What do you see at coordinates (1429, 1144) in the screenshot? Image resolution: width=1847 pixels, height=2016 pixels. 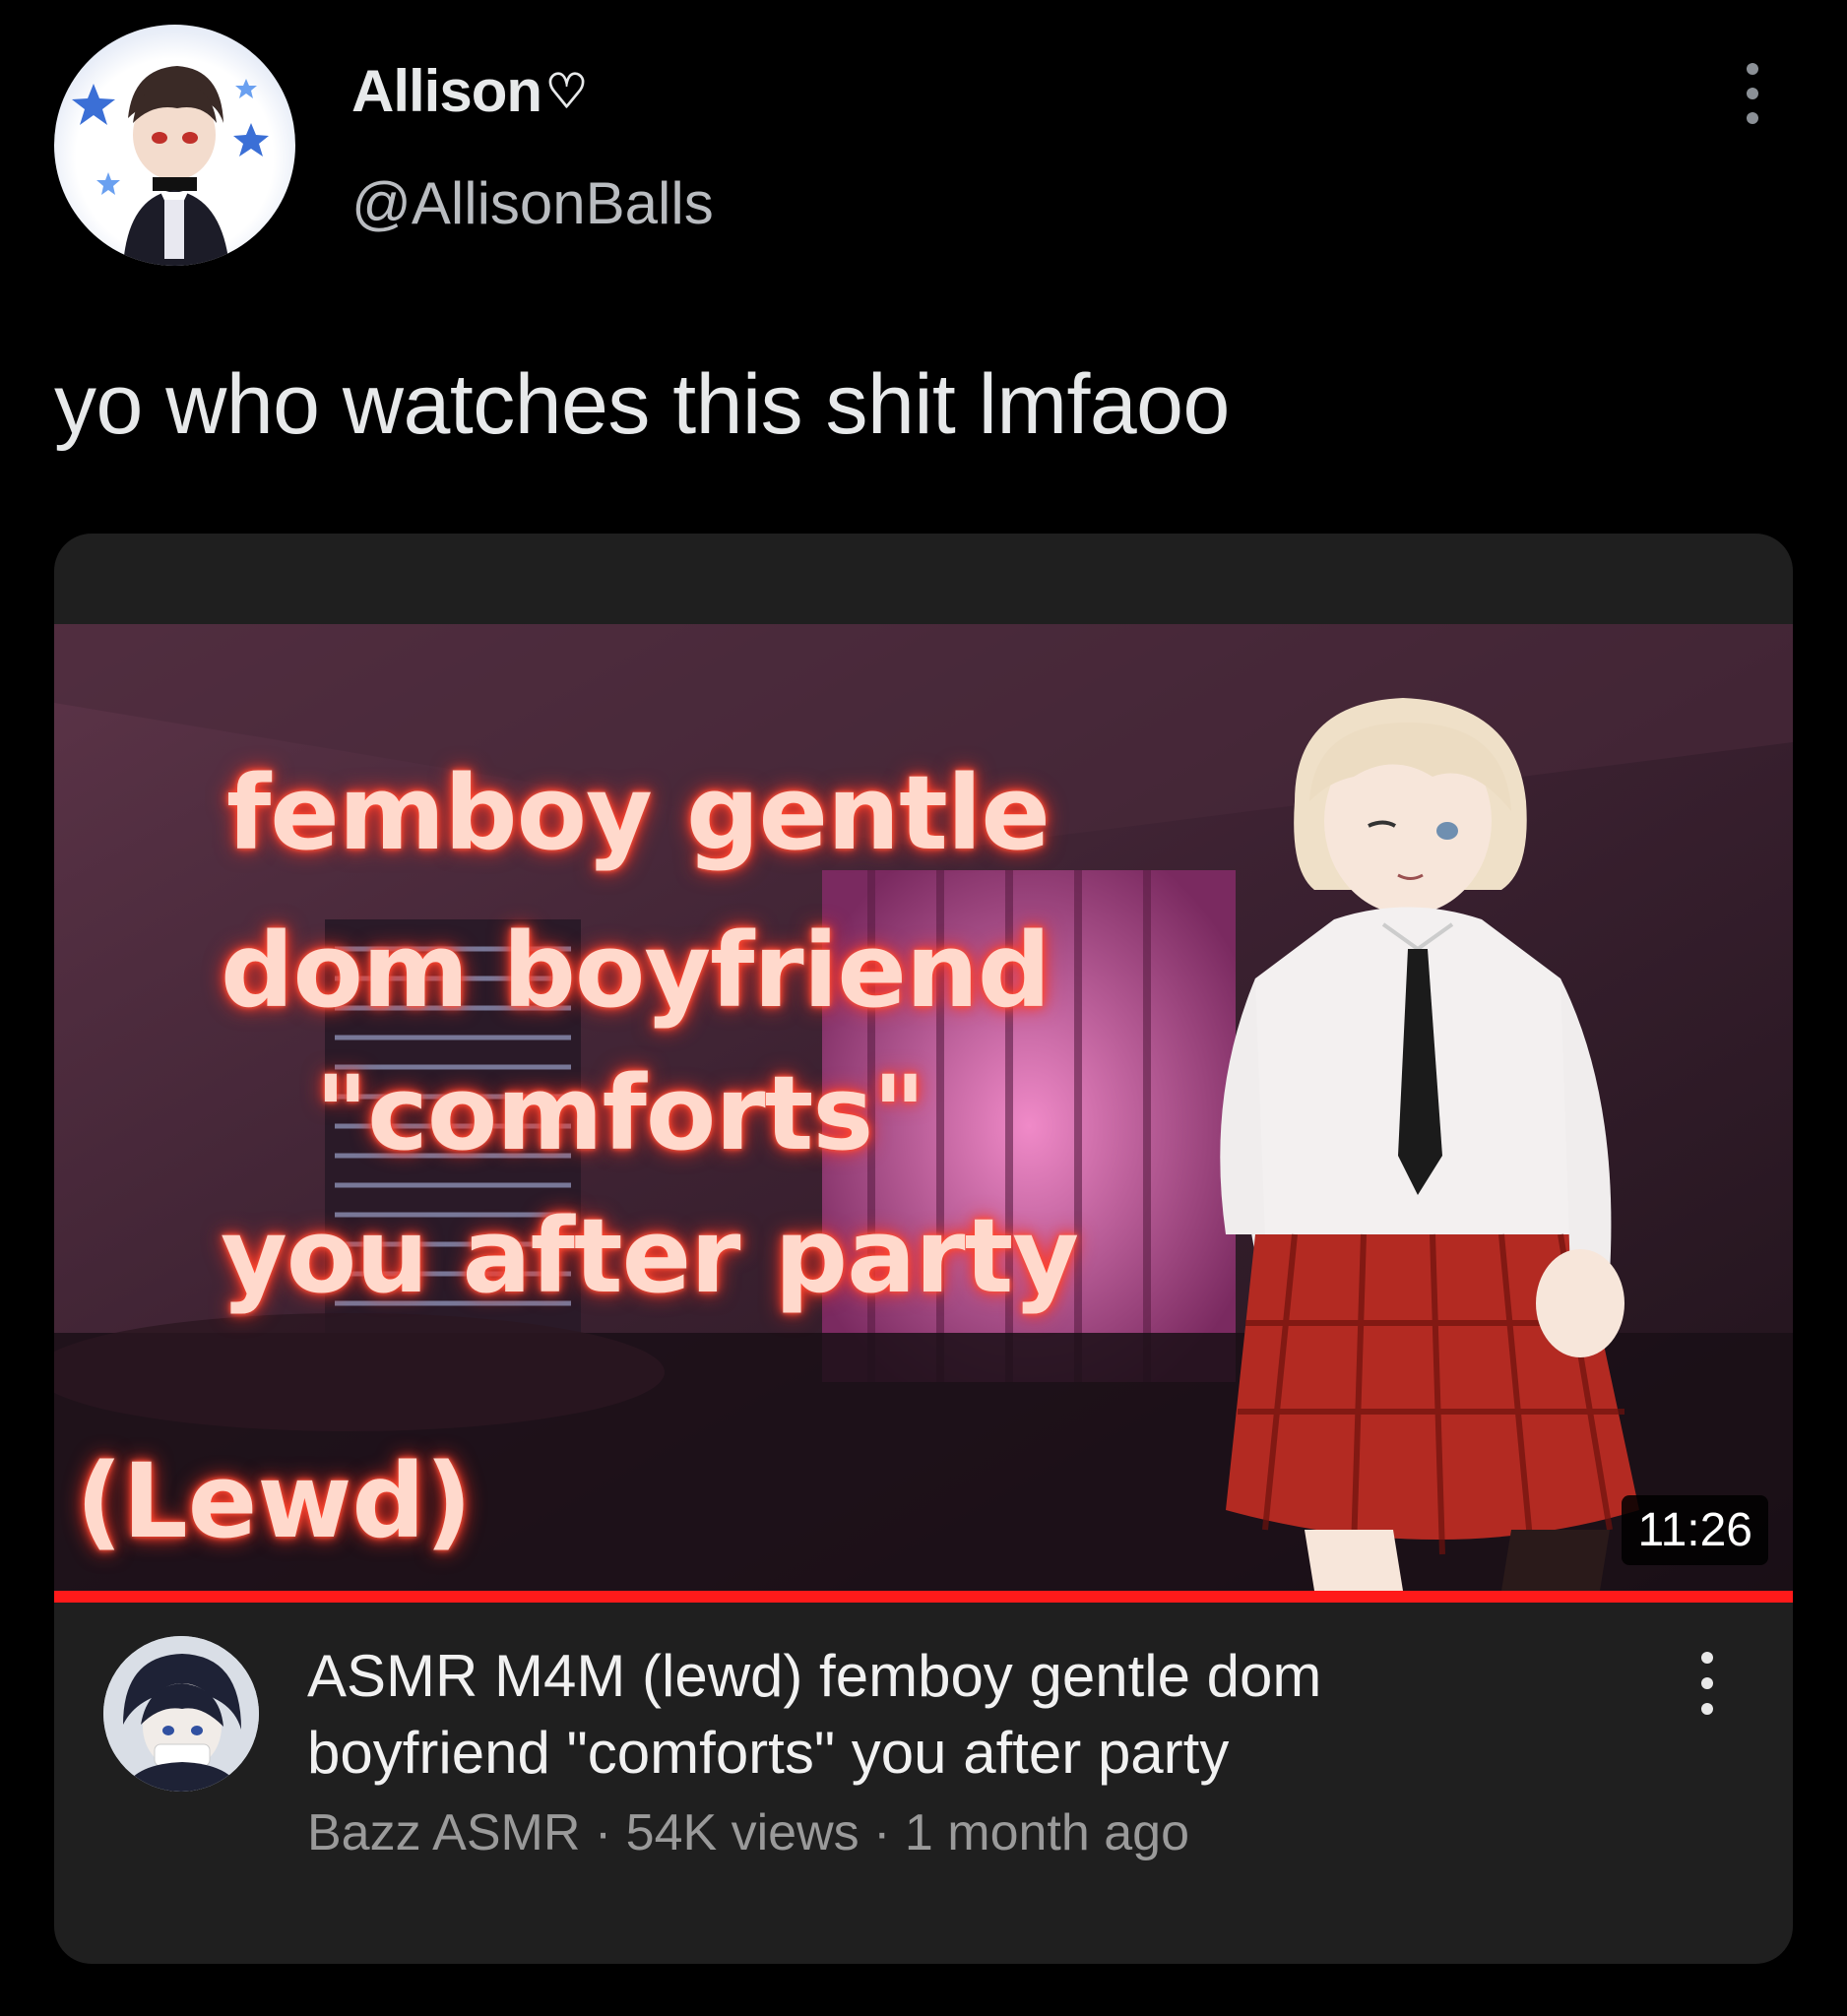 I see `anime-character-illustration` at bounding box center [1429, 1144].